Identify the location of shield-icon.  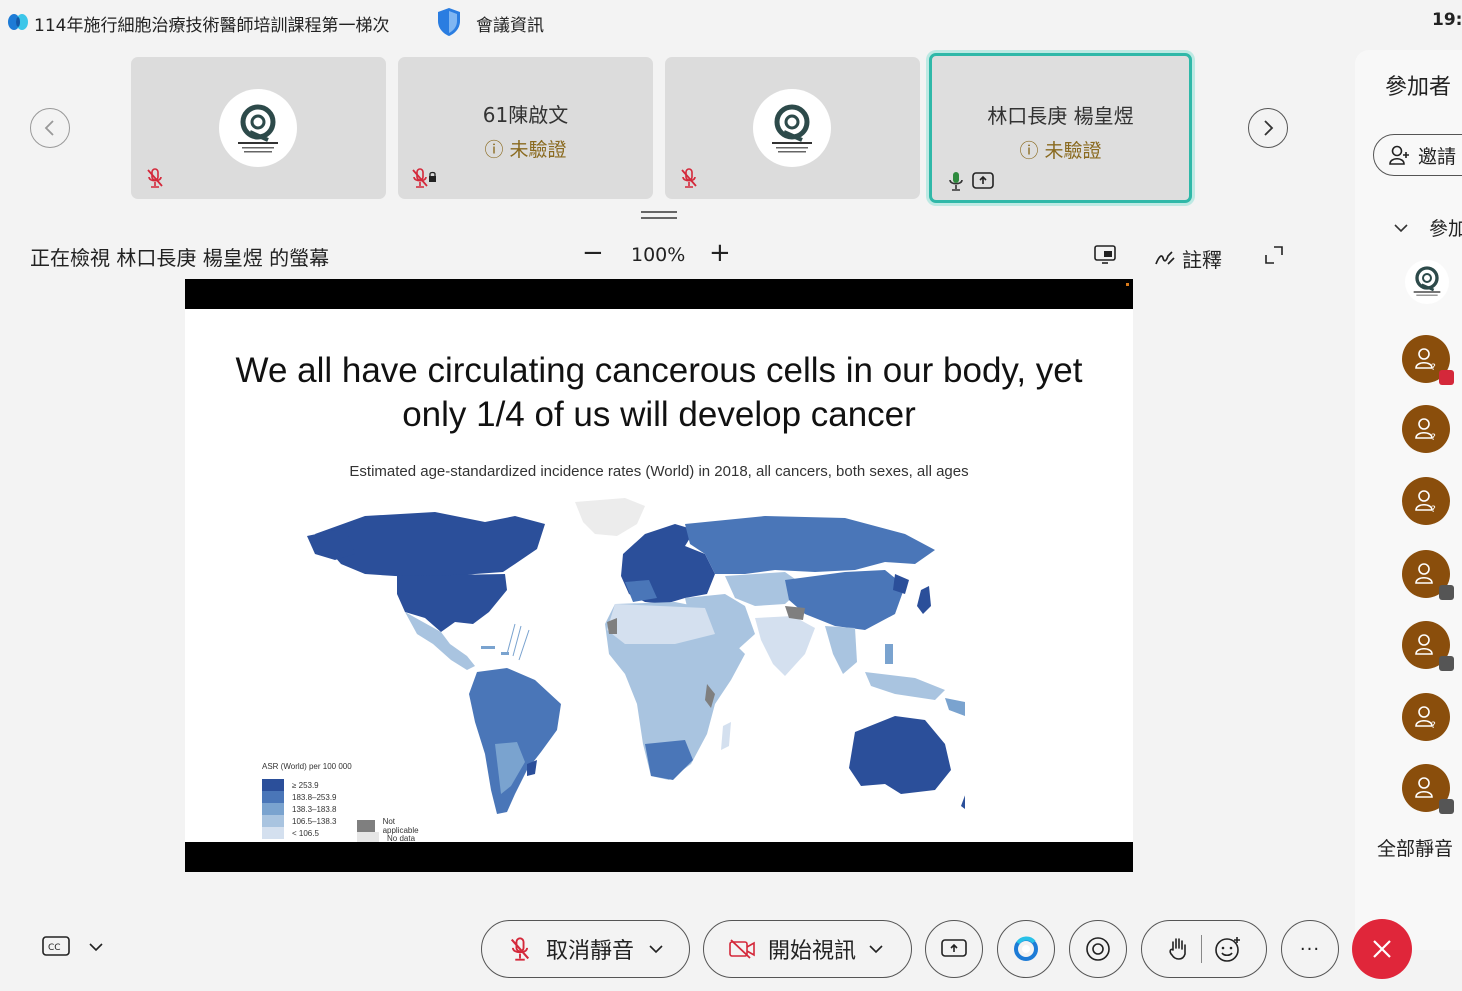
(449, 22).